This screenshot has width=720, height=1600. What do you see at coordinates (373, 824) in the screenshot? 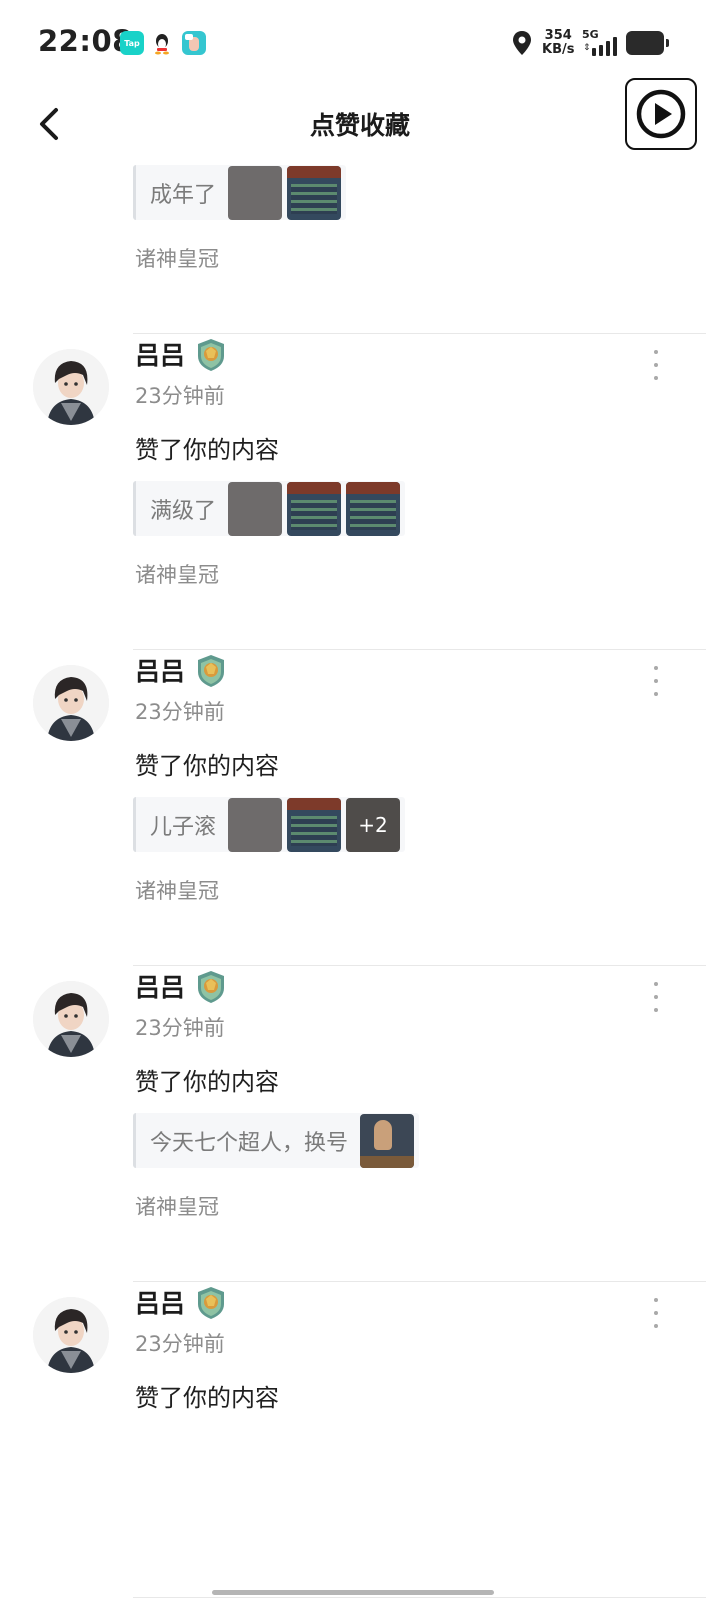
I see `more-images-count: +2` at bounding box center [373, 824].